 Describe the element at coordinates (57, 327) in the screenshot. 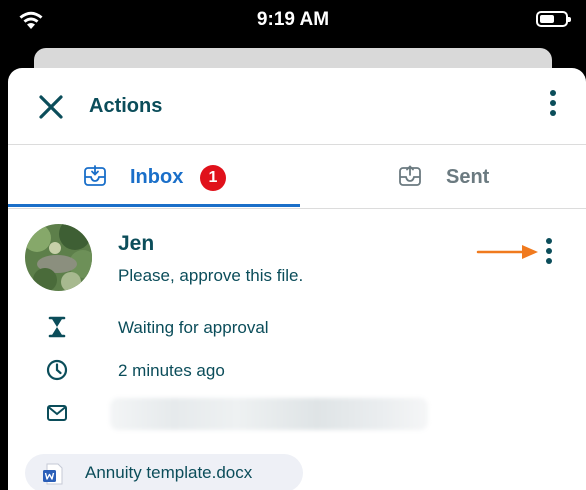

I see `hourglass-icon` at that location.